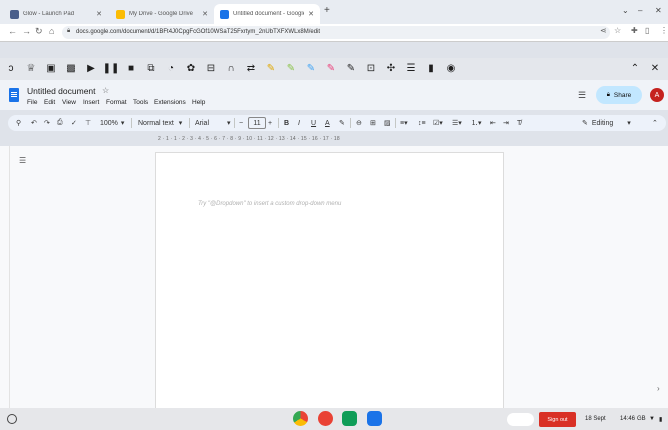  What do you see at coordinates (270, 123) in the screenshot?
I see `increase-font-icon: +` at bounding box center [270, 123].